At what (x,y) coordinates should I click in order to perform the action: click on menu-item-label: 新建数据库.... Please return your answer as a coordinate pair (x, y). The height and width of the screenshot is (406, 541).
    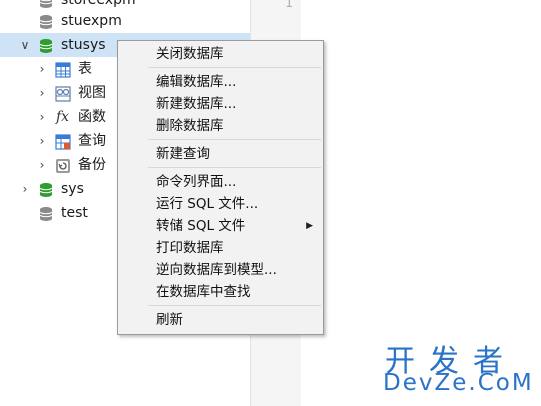
    Looking at the image, I should click on (196, 104).